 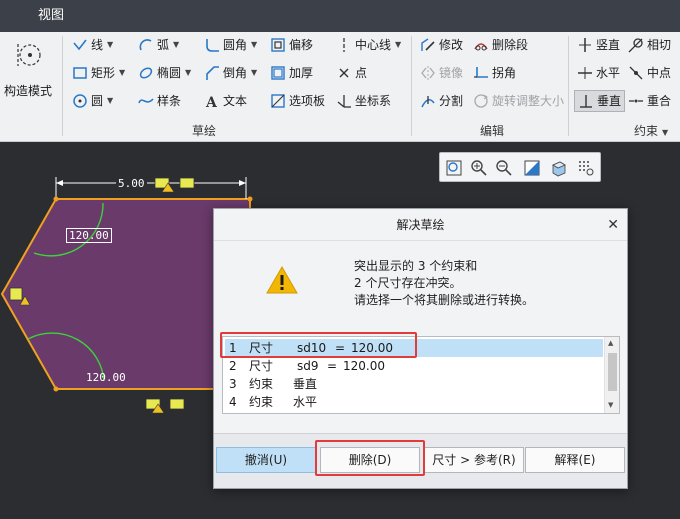 What do you see at coordinates (297, 101) in the screenshot?
I see `palette-button: 选项板` at bounding box center [297, 101].